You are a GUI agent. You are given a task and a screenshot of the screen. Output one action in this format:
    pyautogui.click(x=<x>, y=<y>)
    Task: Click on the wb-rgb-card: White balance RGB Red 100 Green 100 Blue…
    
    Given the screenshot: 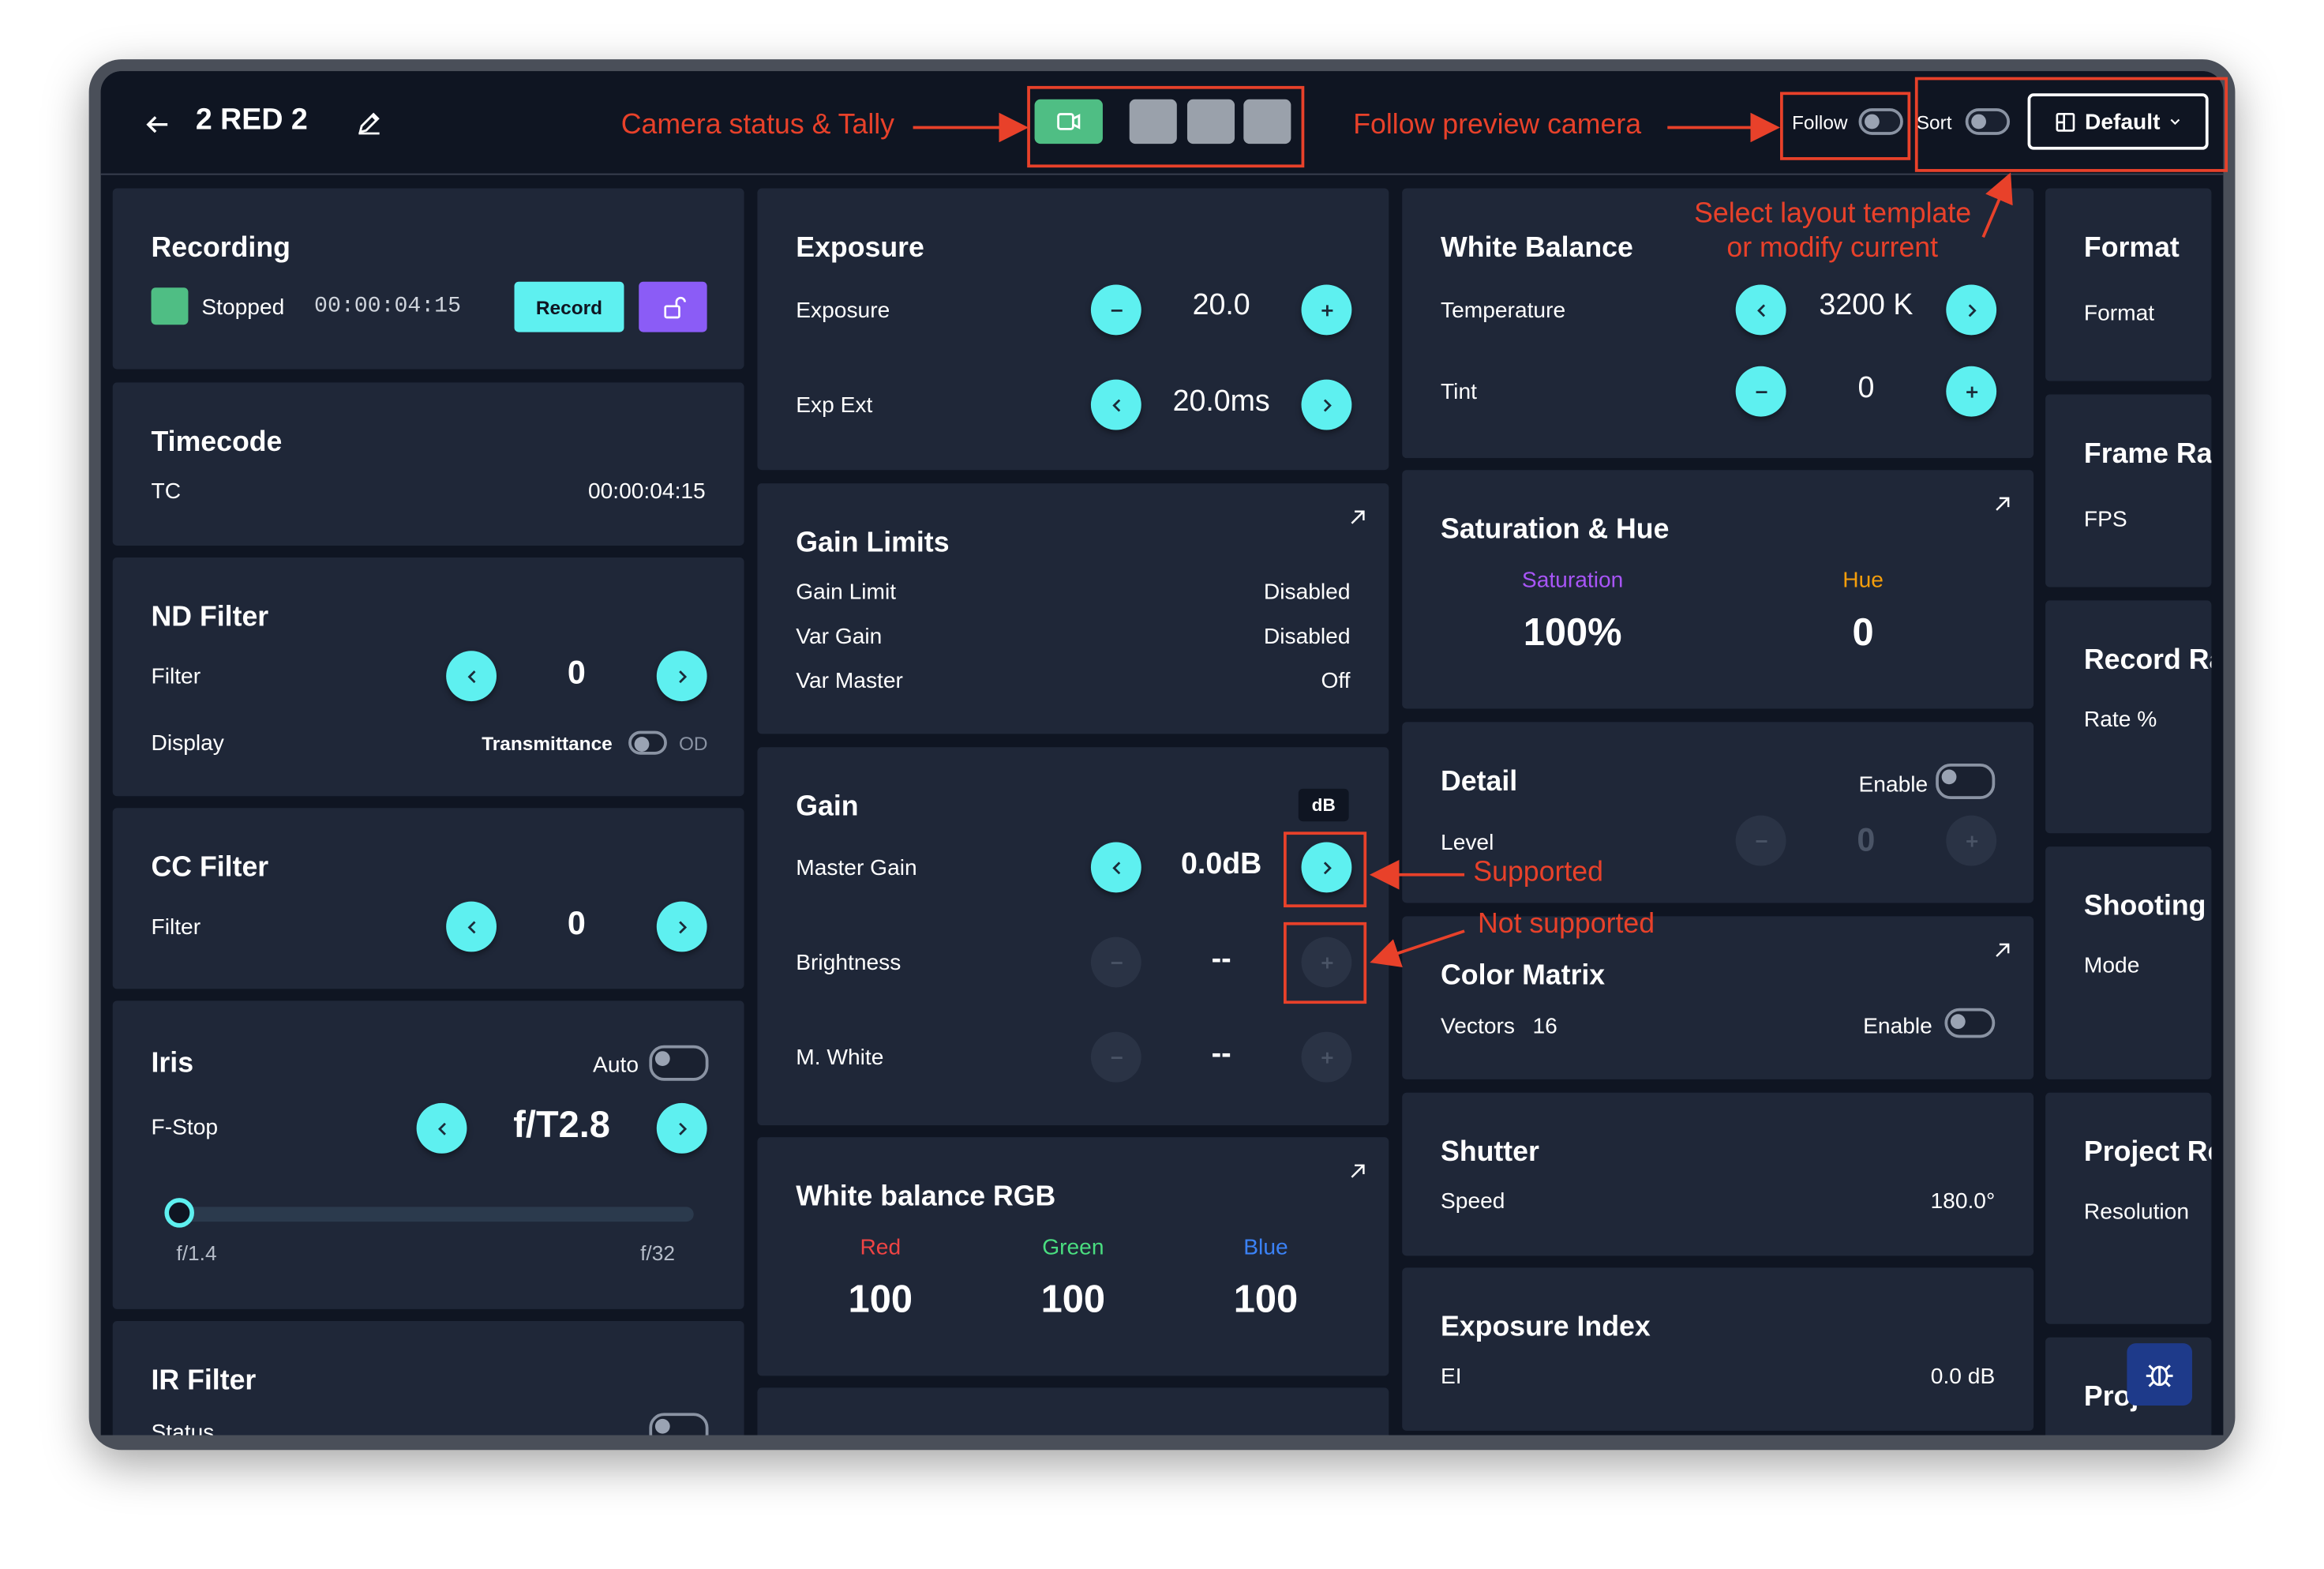 What is the action you would take?
    pyautogui.click(x=1073, y=1256)
    